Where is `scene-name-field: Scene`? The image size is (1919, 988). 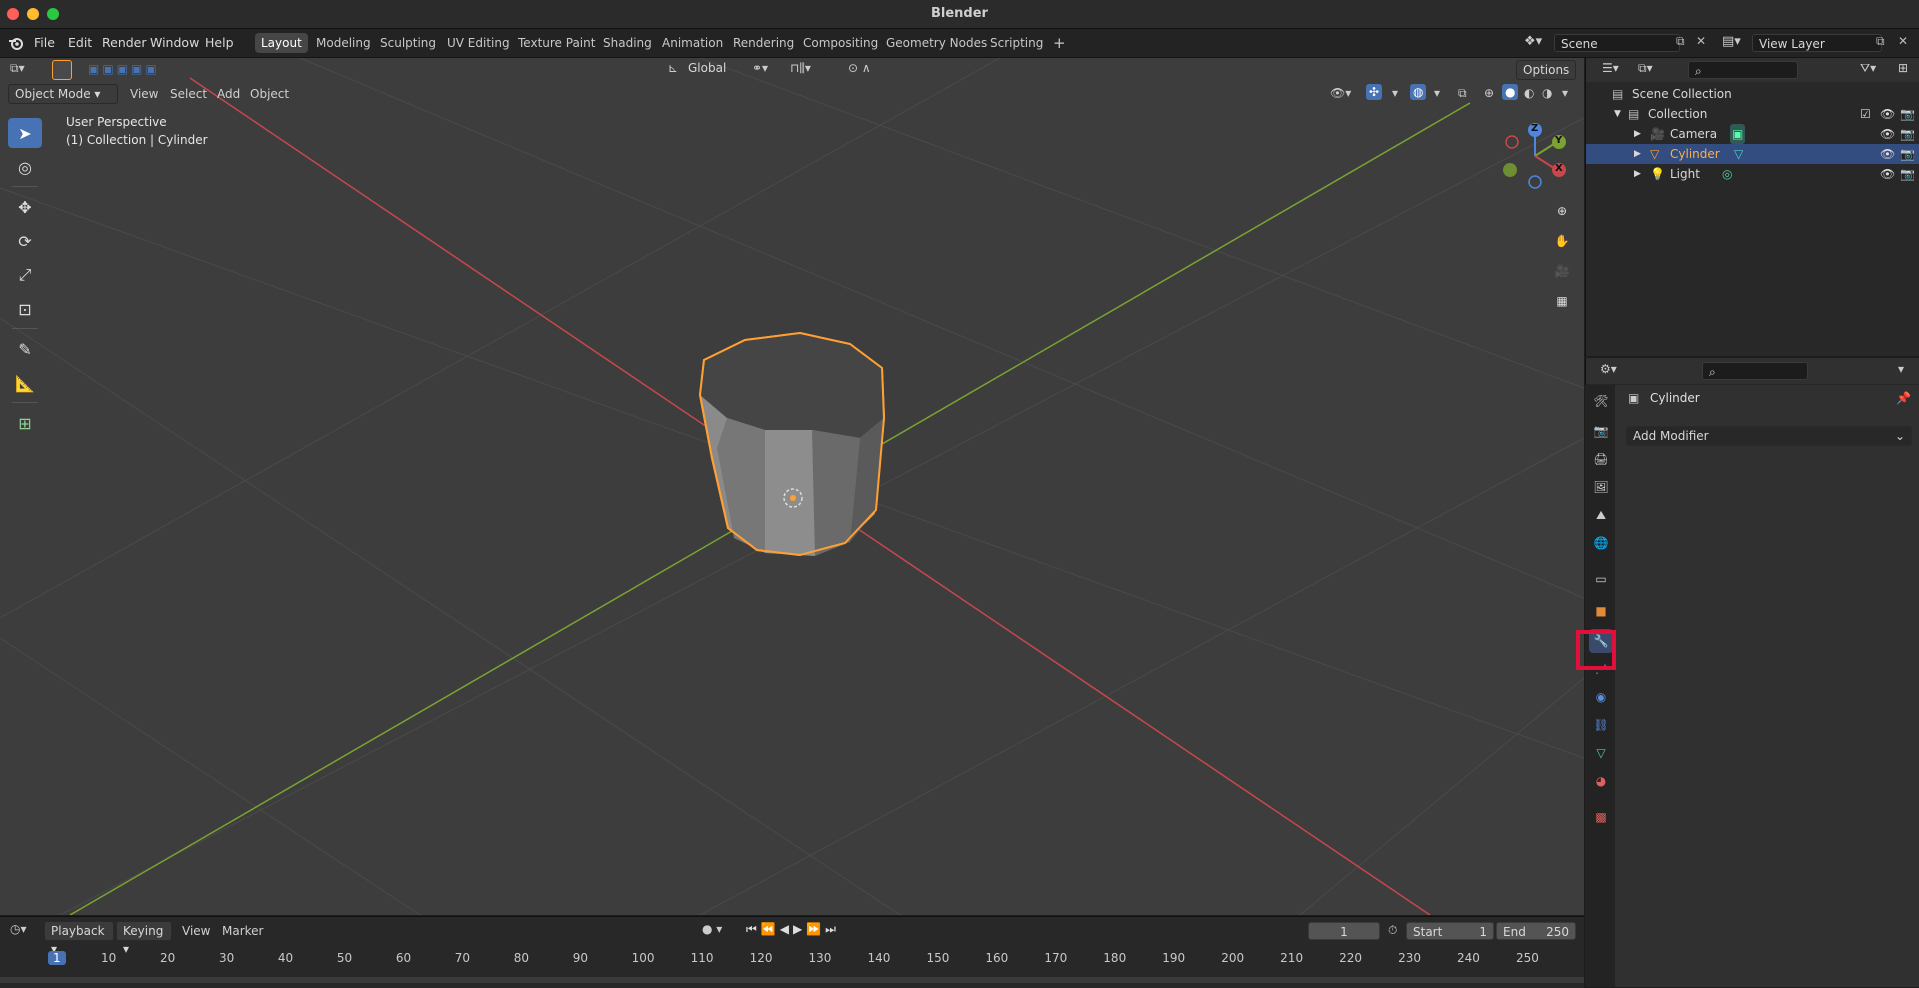
scene-name-field: Scene is located at coordinates (1617, 43).